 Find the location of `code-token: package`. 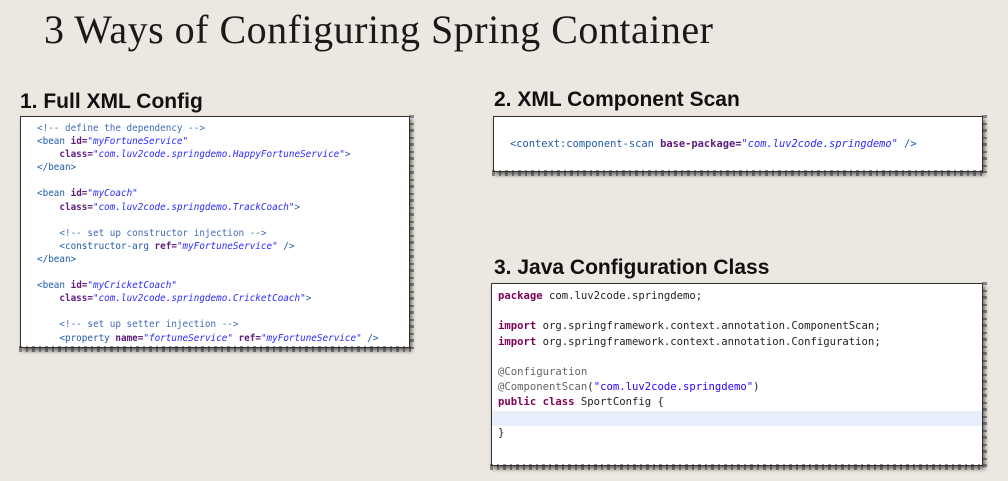

code-token: package is located at coordinates (520, 296).